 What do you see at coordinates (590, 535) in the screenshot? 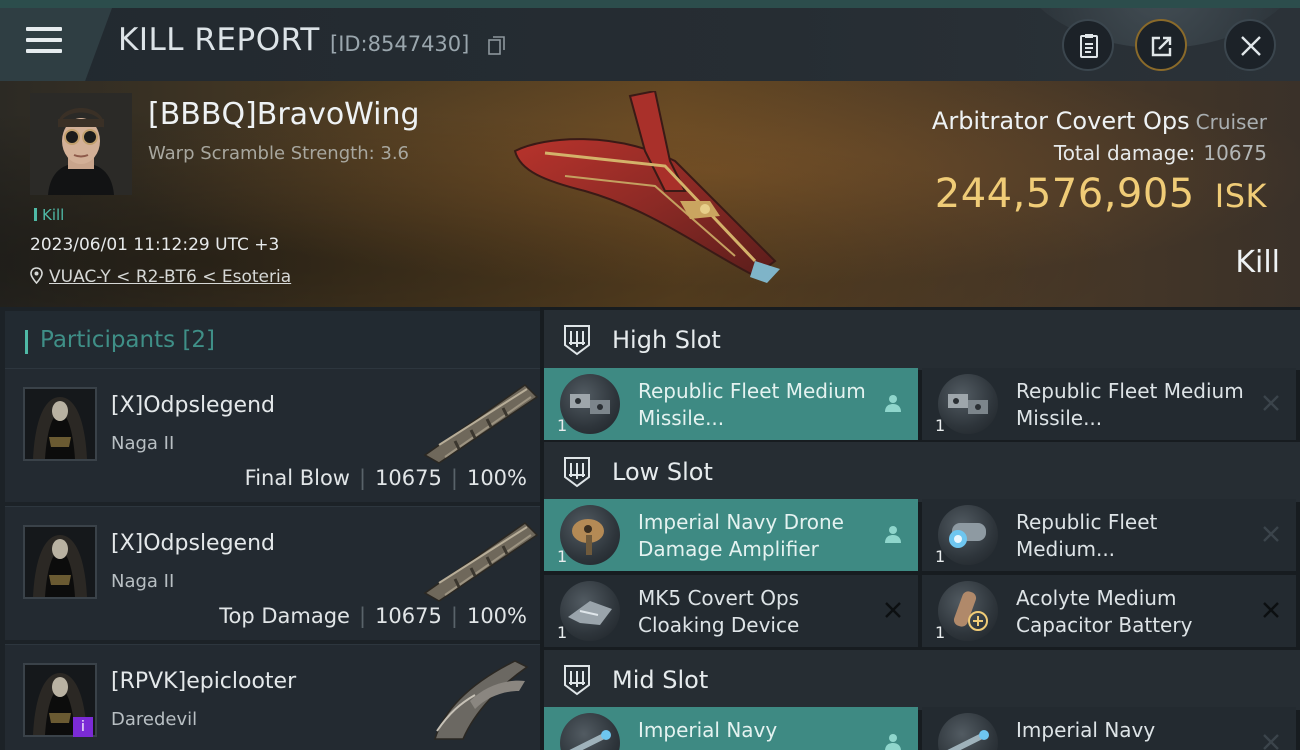
I see `drone-amplifier-icon` at bounding box center [590, 535].